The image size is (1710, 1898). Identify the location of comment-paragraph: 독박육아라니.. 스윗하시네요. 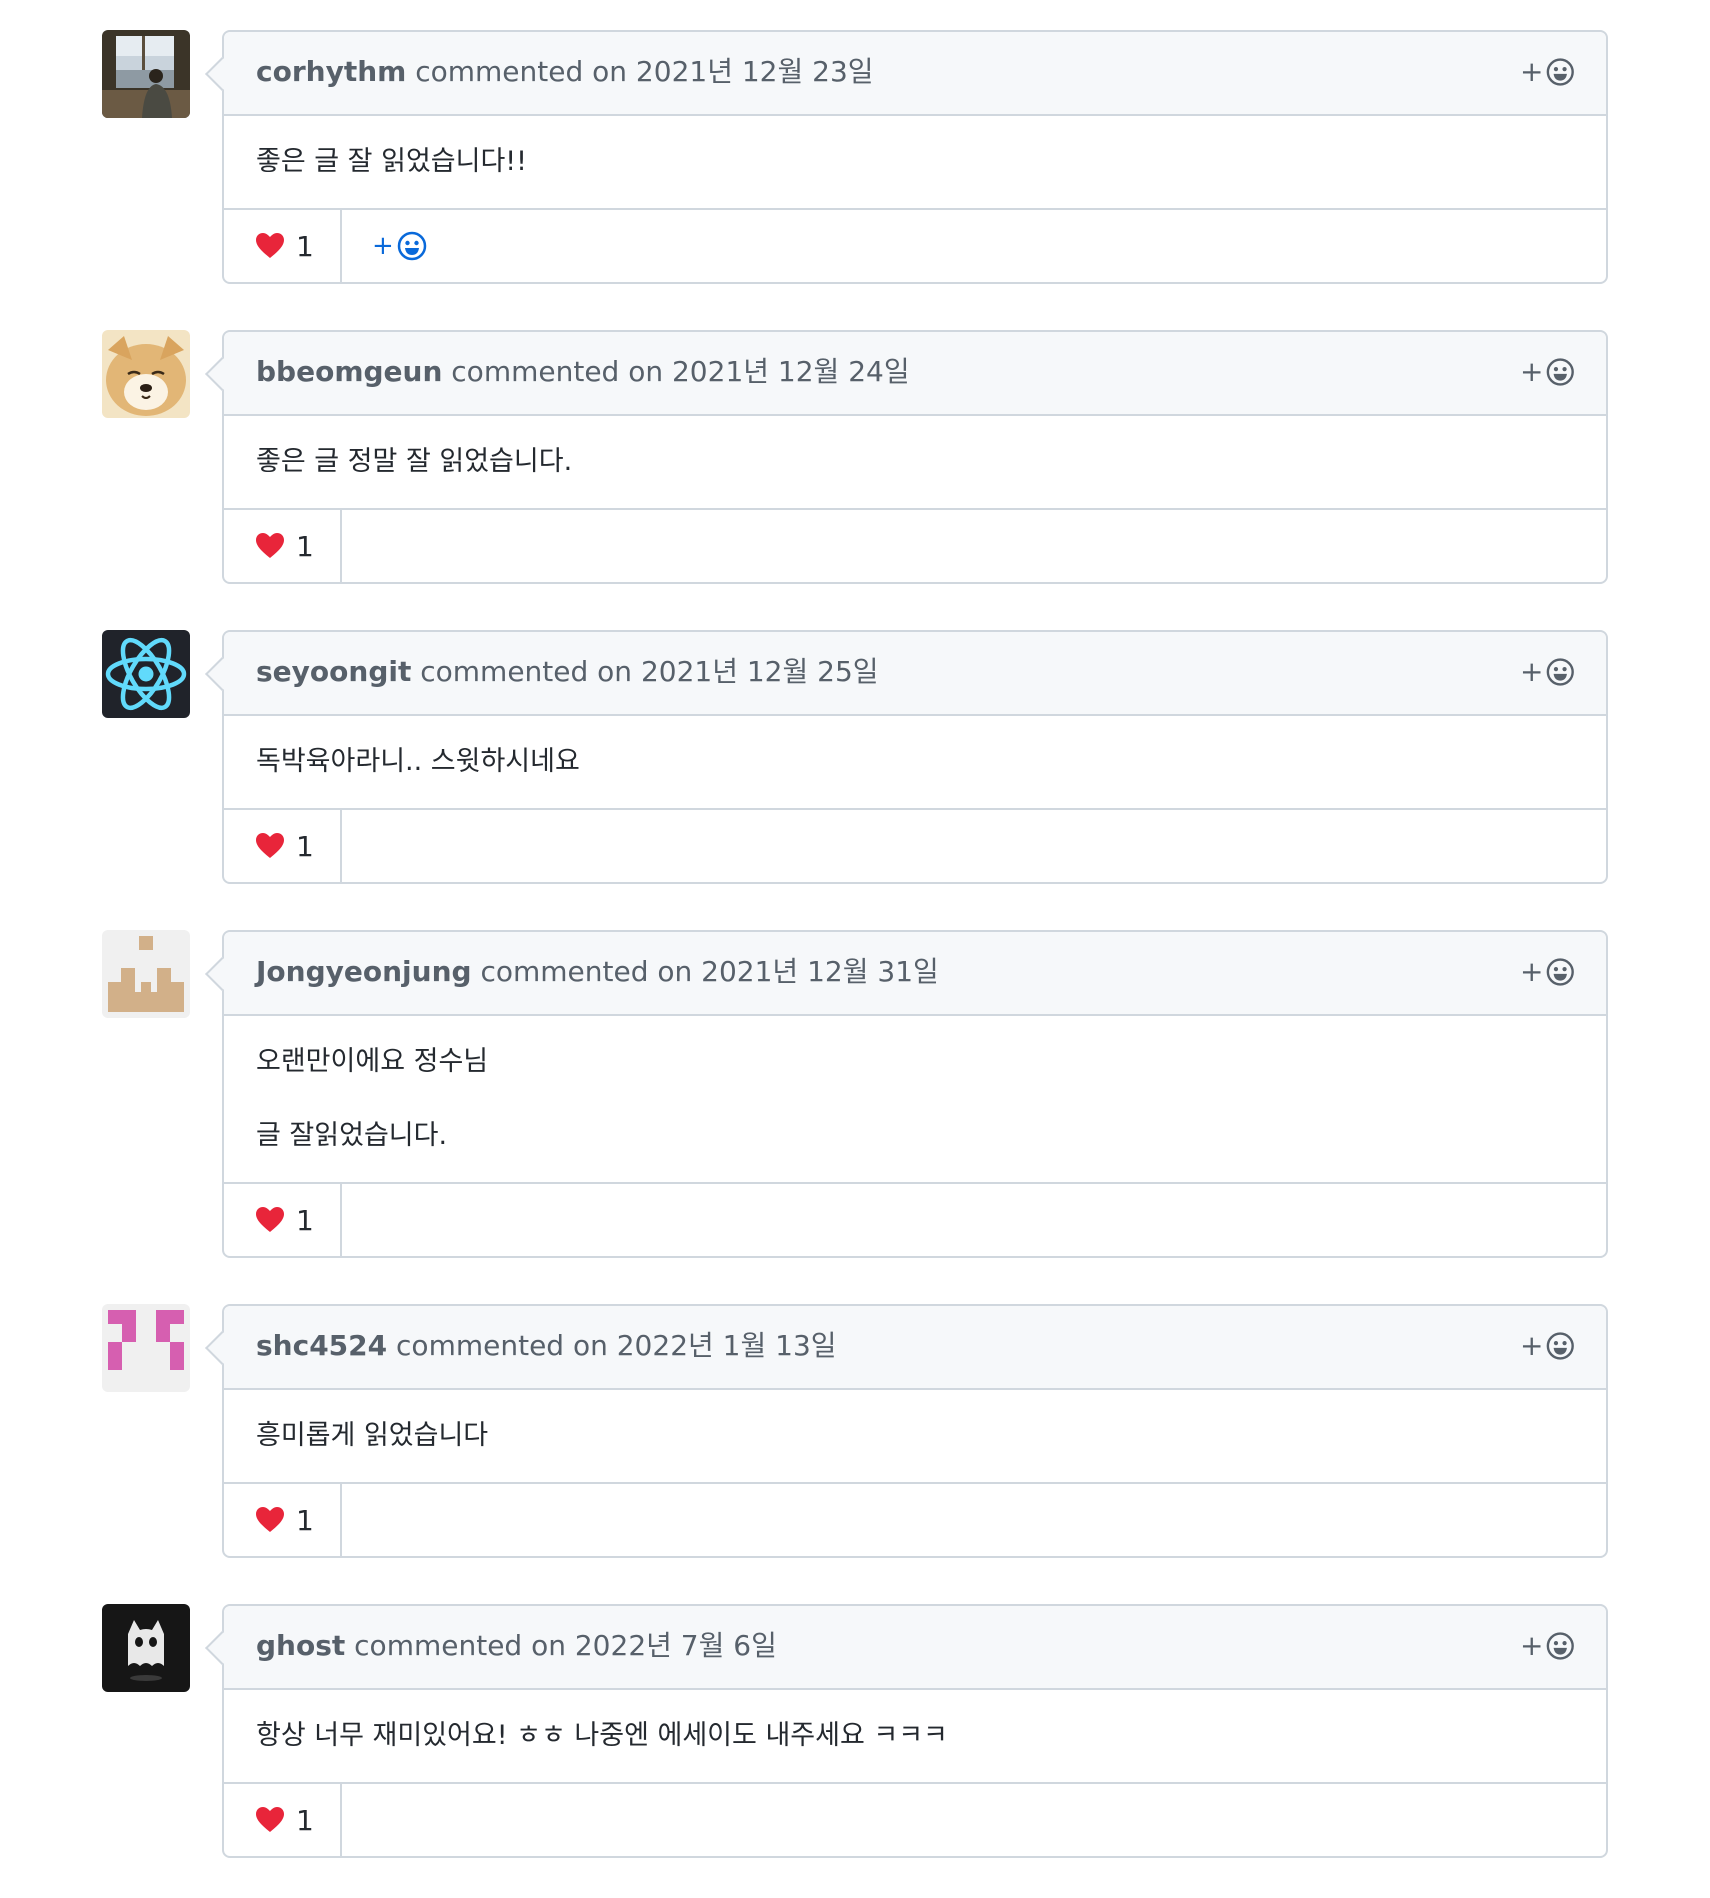
(418, 761).